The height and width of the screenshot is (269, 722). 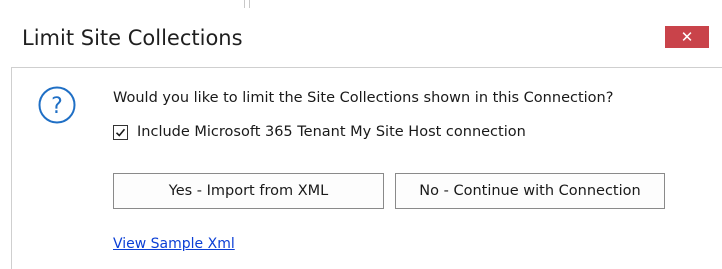 I want to click on dialog-title: Limit Site Collections, so click(x=132, y=38).